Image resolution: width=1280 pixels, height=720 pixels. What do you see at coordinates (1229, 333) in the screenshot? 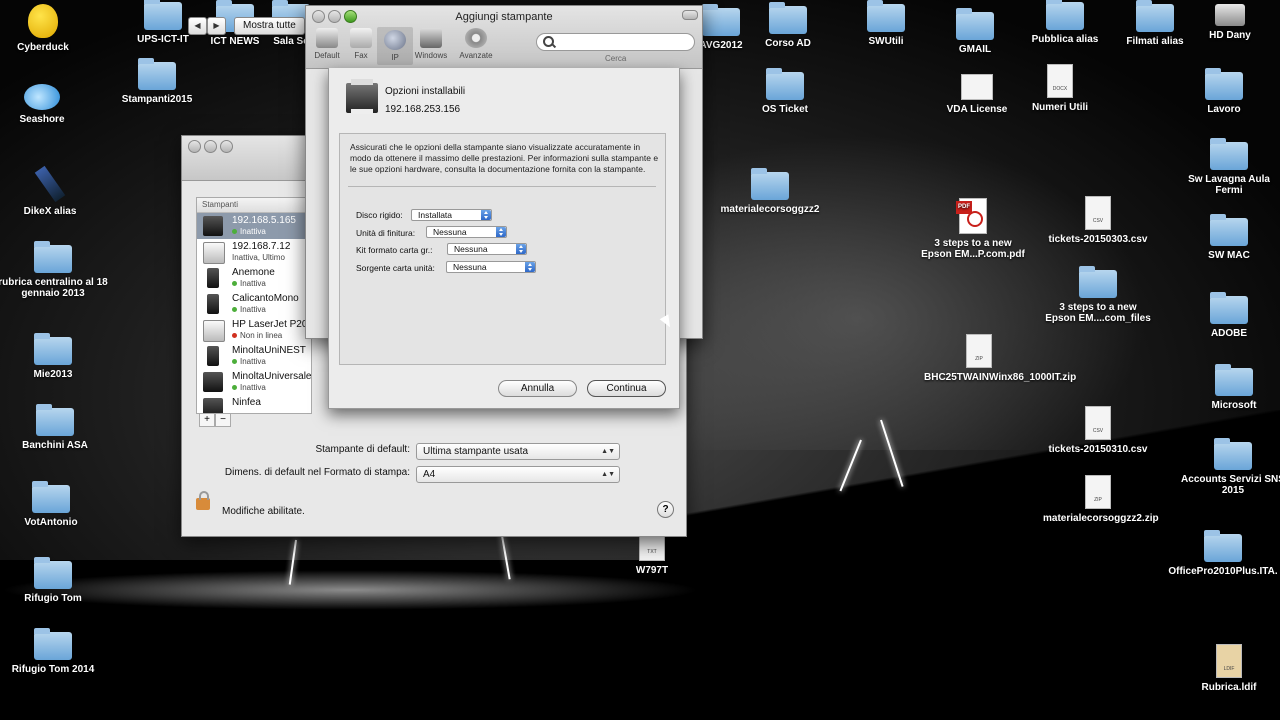
I see `desktop-icon-label: ADOBE` at bounding box center [1229, 333].